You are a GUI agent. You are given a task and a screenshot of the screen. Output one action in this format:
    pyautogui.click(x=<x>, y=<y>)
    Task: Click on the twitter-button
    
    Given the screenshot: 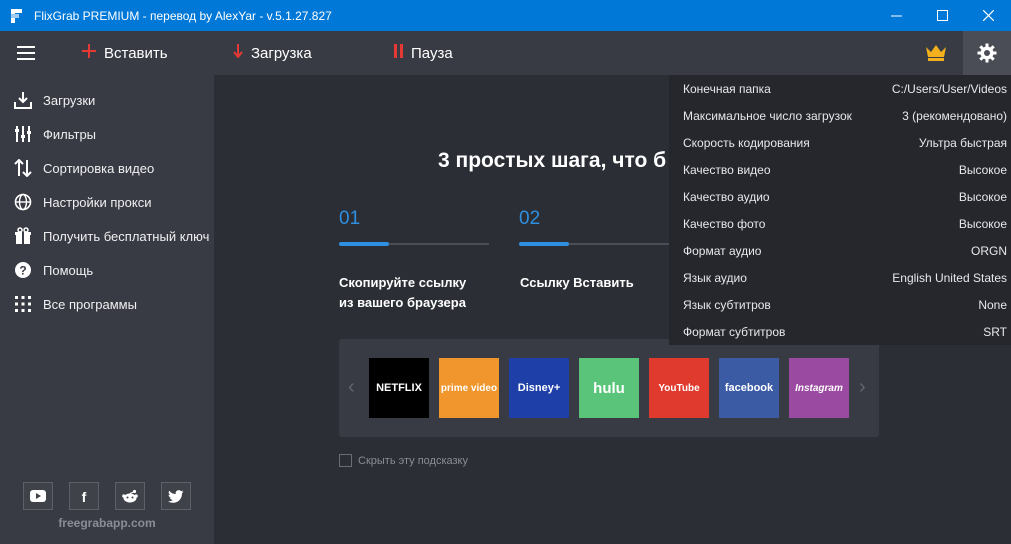 What is the action you would take?
    pyautogui.click(x=176, y=496)
    